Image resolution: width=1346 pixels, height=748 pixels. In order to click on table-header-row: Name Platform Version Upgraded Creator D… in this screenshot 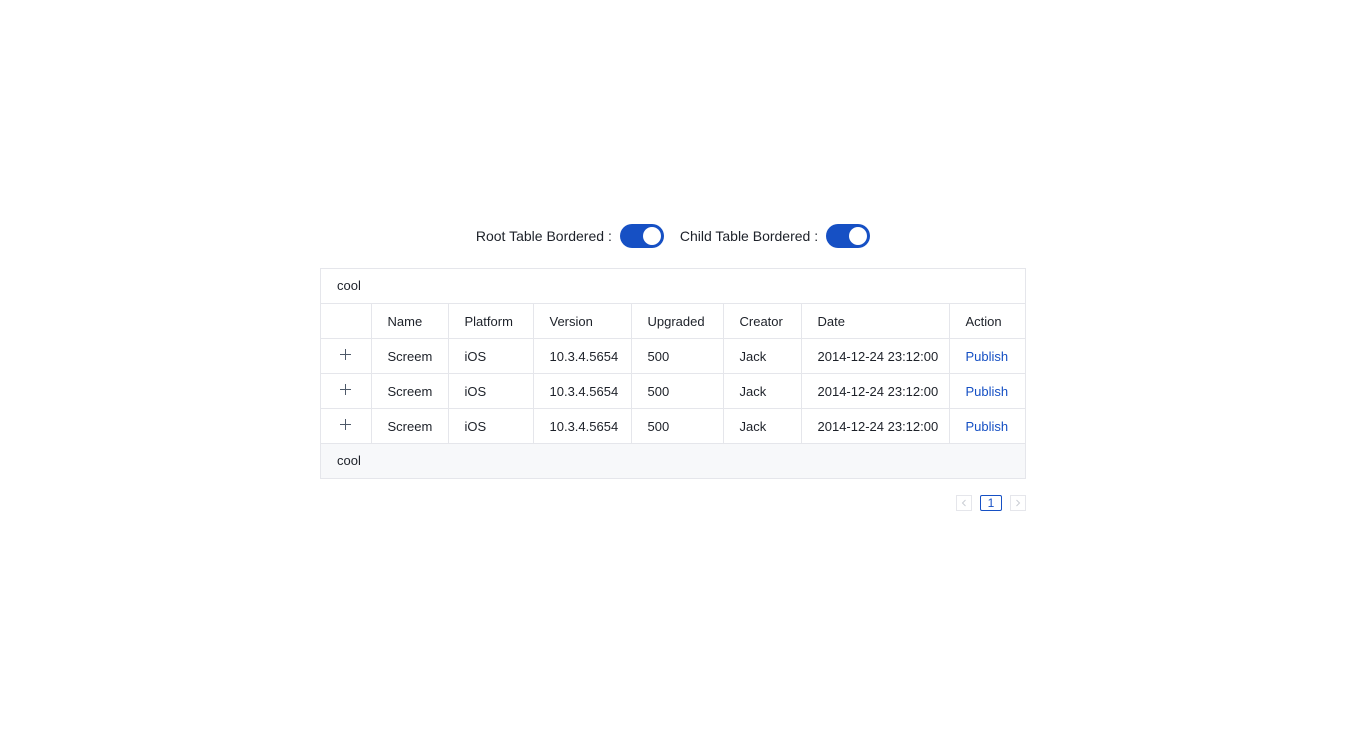, I will do `click(673, 321)`.